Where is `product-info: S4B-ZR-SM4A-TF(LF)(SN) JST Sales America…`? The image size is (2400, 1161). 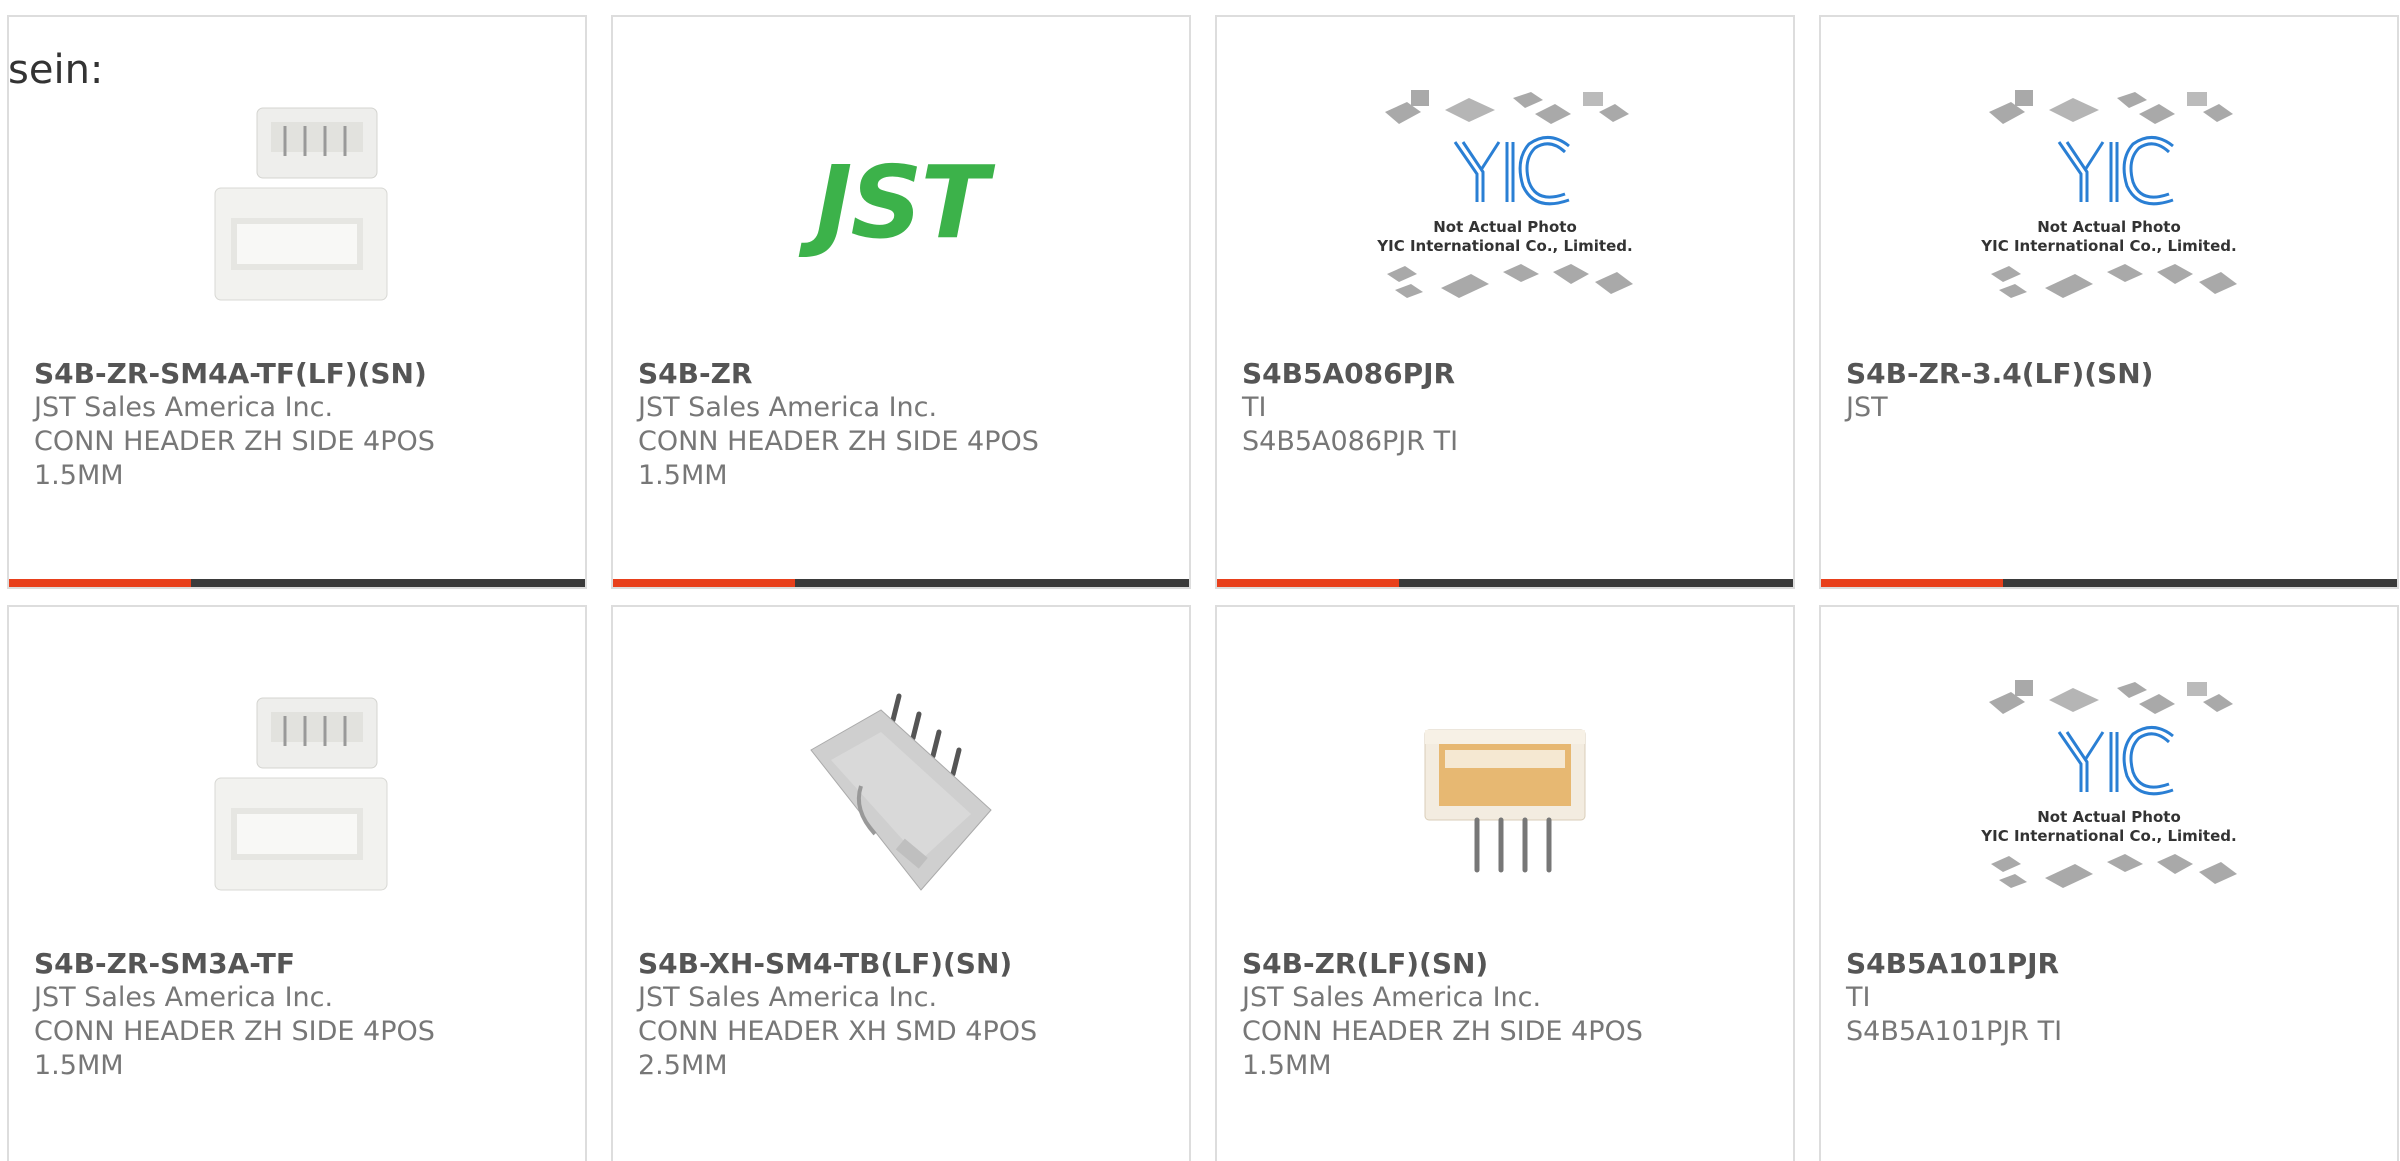 product-info: S4B-ZR-SM4A-TF(LF)(SN) JST Sales America… is located at coordinates (299, 425).